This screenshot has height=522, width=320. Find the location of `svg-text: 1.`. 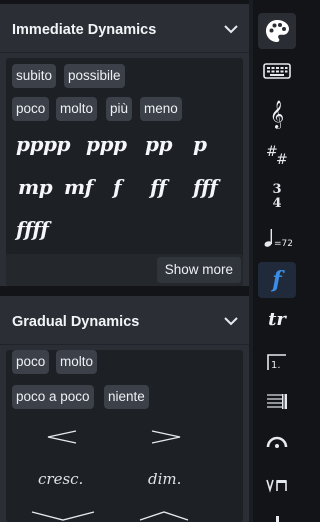

svg-text: 1. is located at coordinates (276, 365).